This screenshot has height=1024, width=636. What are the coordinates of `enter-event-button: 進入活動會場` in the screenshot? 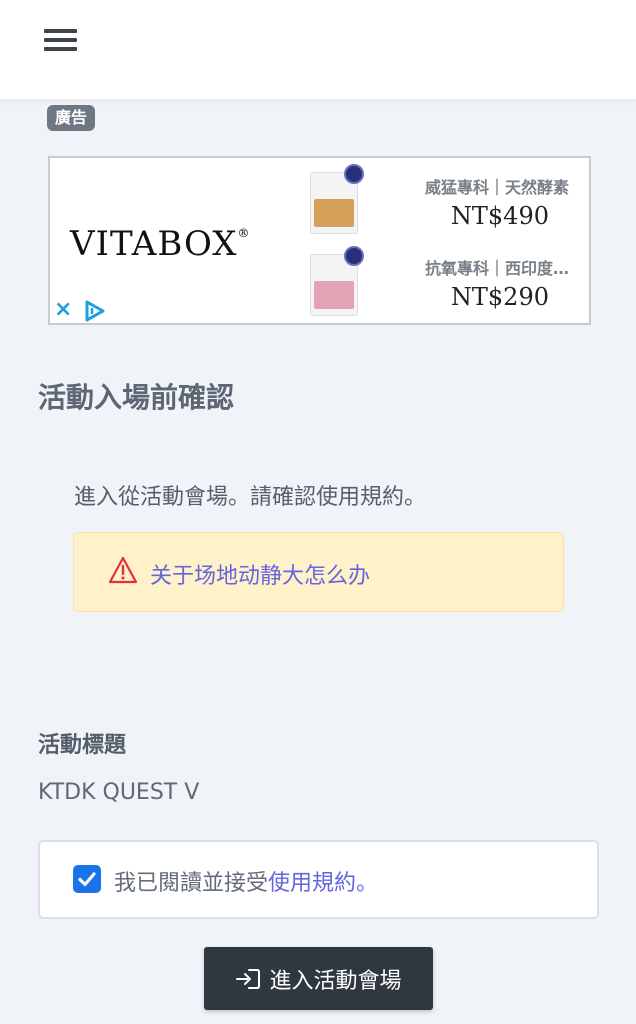 It's located at (318, 978).